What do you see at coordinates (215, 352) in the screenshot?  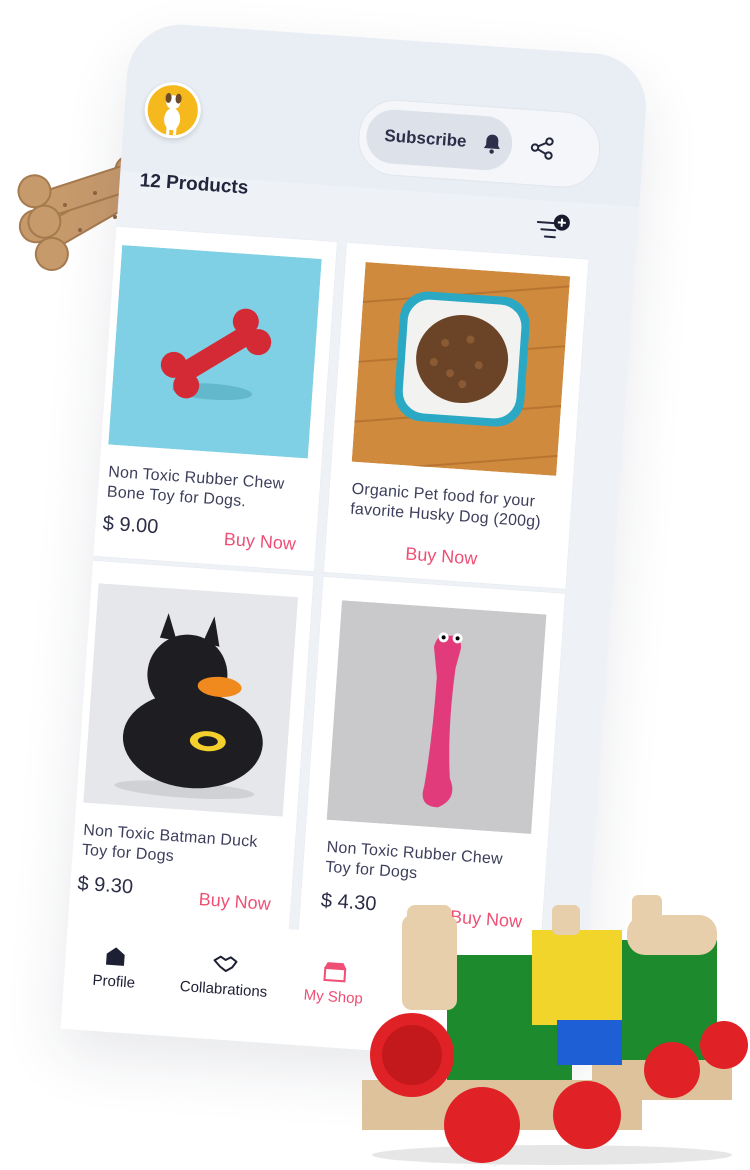 I see `bone-toy-image` at bounding box center [215, 352].